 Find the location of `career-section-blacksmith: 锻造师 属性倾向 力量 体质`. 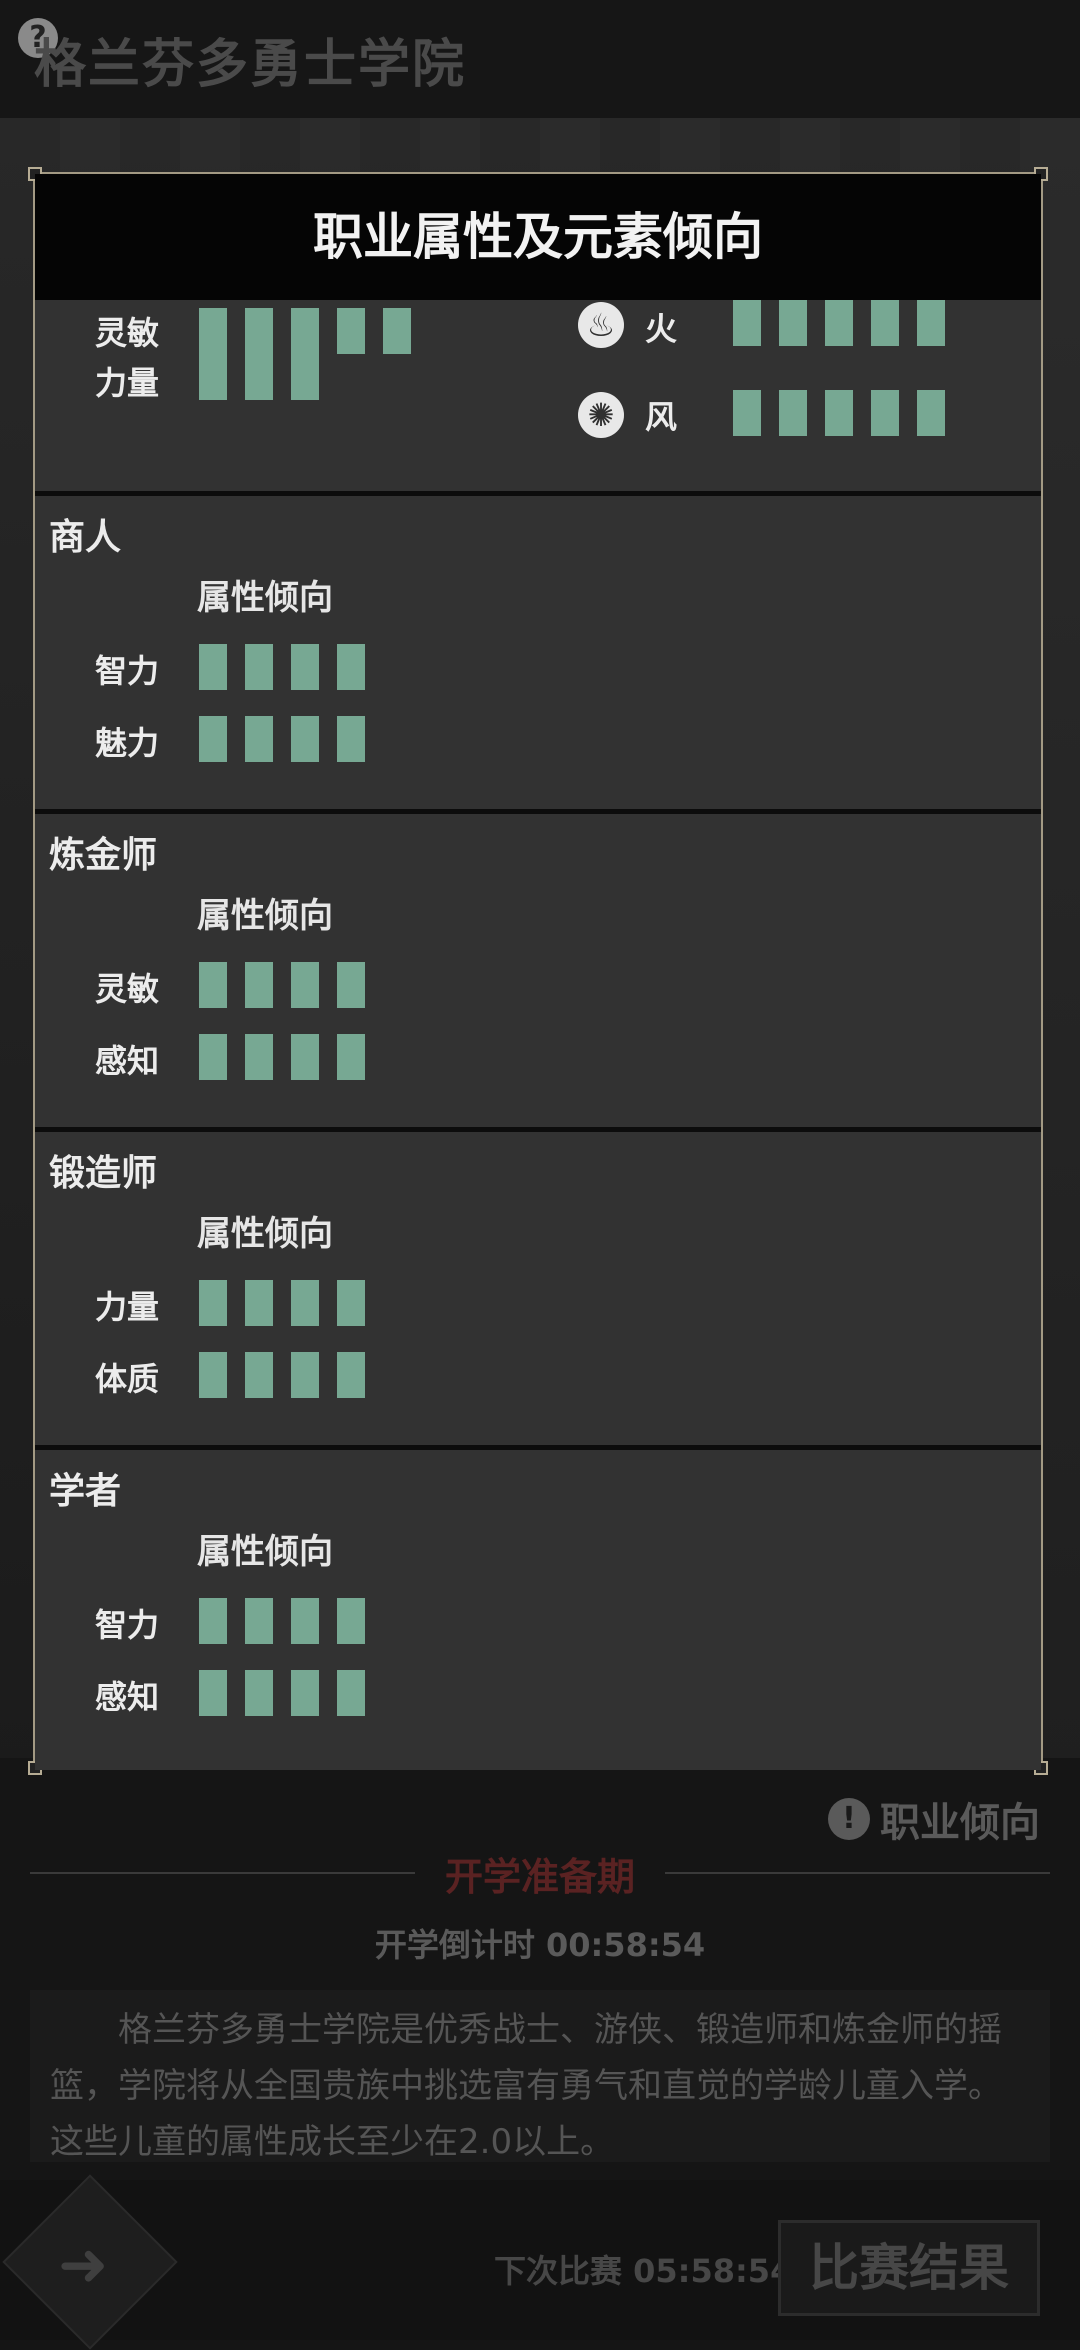

career-section-blacksmith: 锻造师 属性倾向 力量 体质 is located at coordinates (538, 1291).